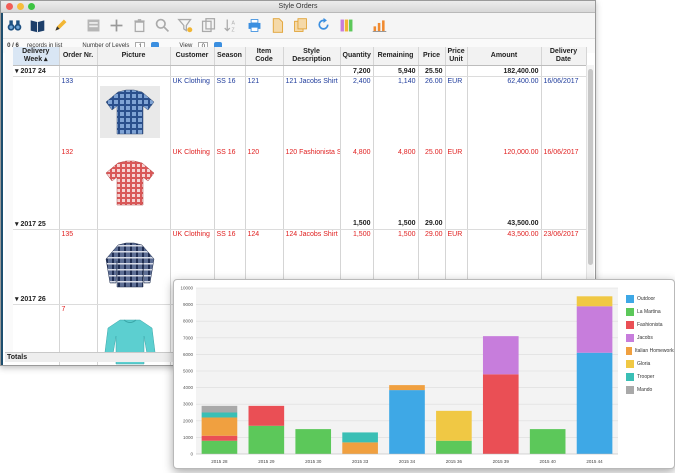  I want to click on chart-icon, so click(379, 25).